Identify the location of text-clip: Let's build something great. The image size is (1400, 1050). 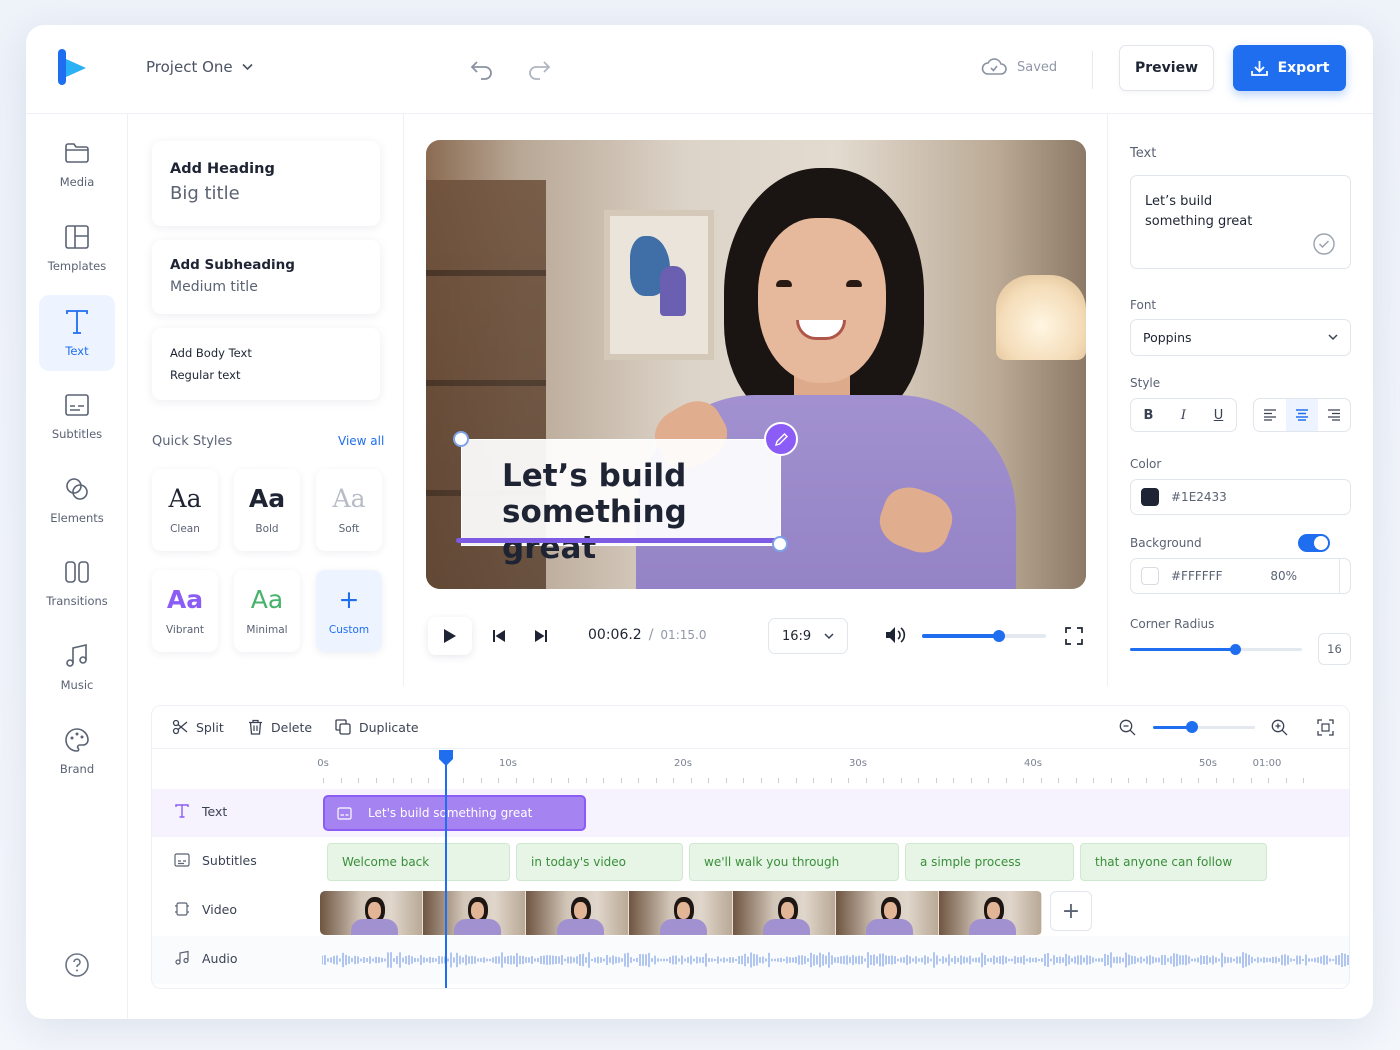
(454, 813).